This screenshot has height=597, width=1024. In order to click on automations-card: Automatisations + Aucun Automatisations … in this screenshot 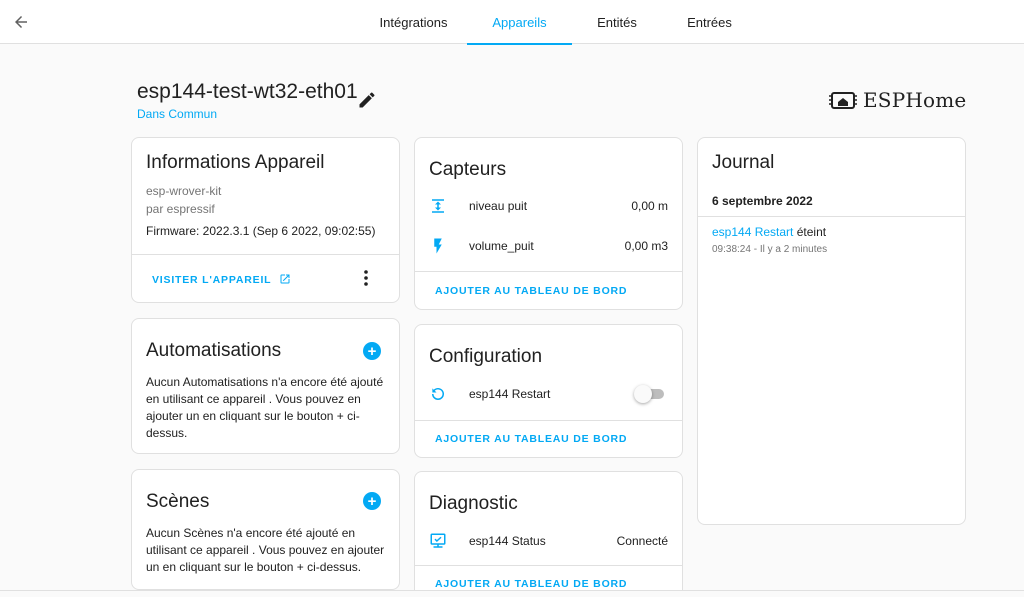, I will do `click(265, 386)`.